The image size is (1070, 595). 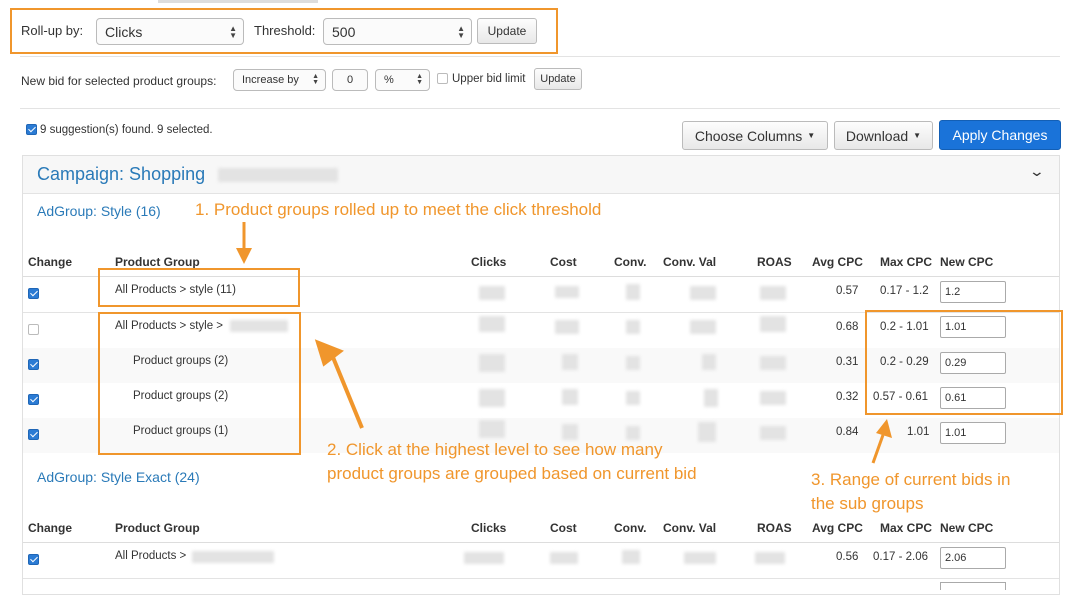 I want to click on avg-cpc-cell: 0.56, so click(x=847, y=557).